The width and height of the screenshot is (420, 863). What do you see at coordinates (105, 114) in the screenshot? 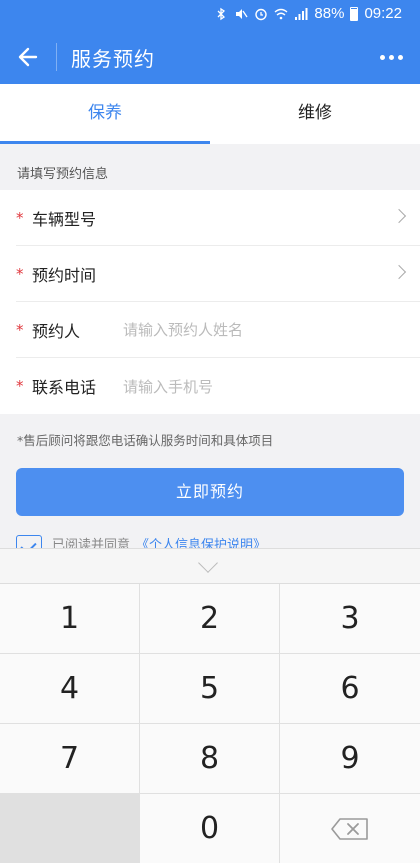
I see `tab-maintenance: 保养` at bounding box center [105, 114].